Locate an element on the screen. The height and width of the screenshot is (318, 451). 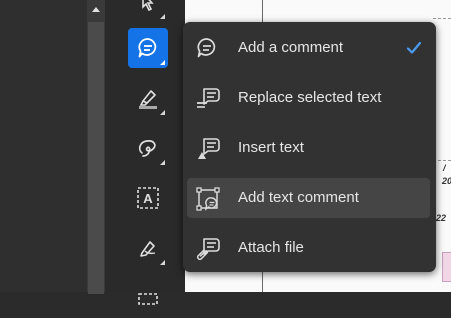
freehand-draw-icon is located at coordinates (147, 148).